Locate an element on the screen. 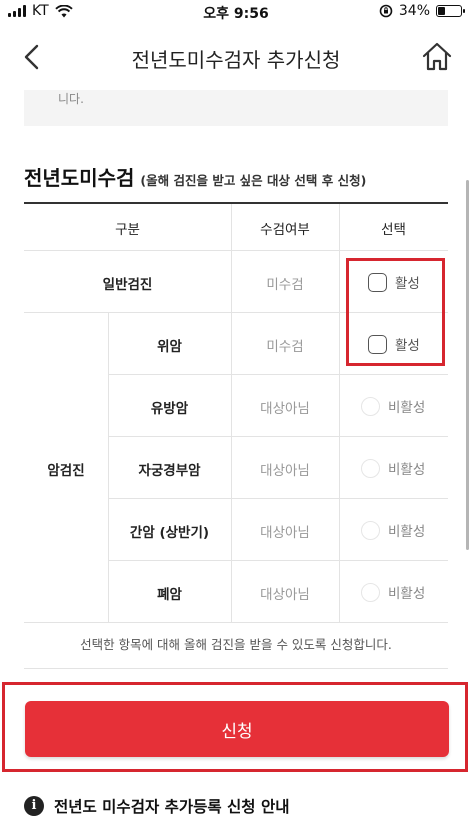 The height and width of the screenshot is (838, 472). submit-button: 신청 is located at coordinates (237, 729).